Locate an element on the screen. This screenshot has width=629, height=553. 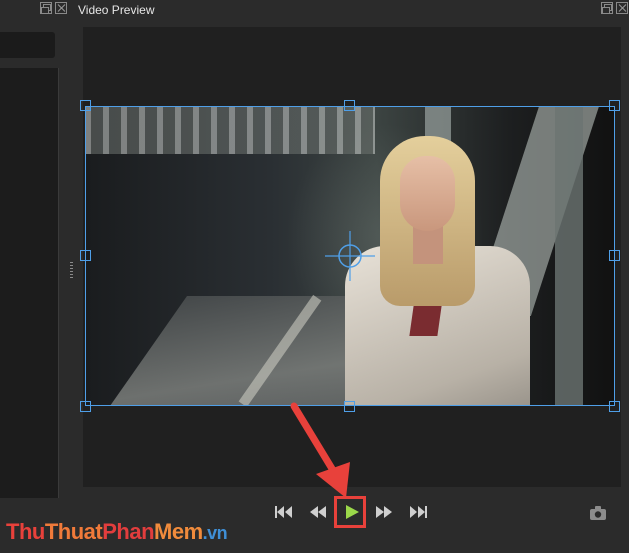
watermark-part: Mem is located at coordinates (178, 531).